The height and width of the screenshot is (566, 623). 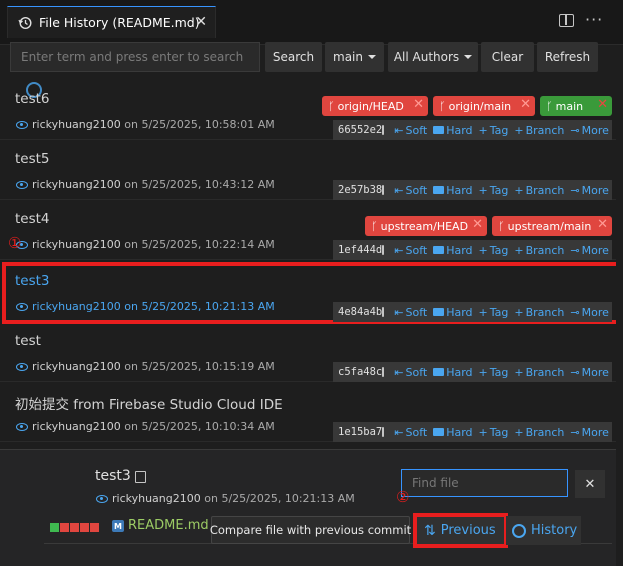 I want to click on branch-dropdown: main, so click(x=354, y=57).